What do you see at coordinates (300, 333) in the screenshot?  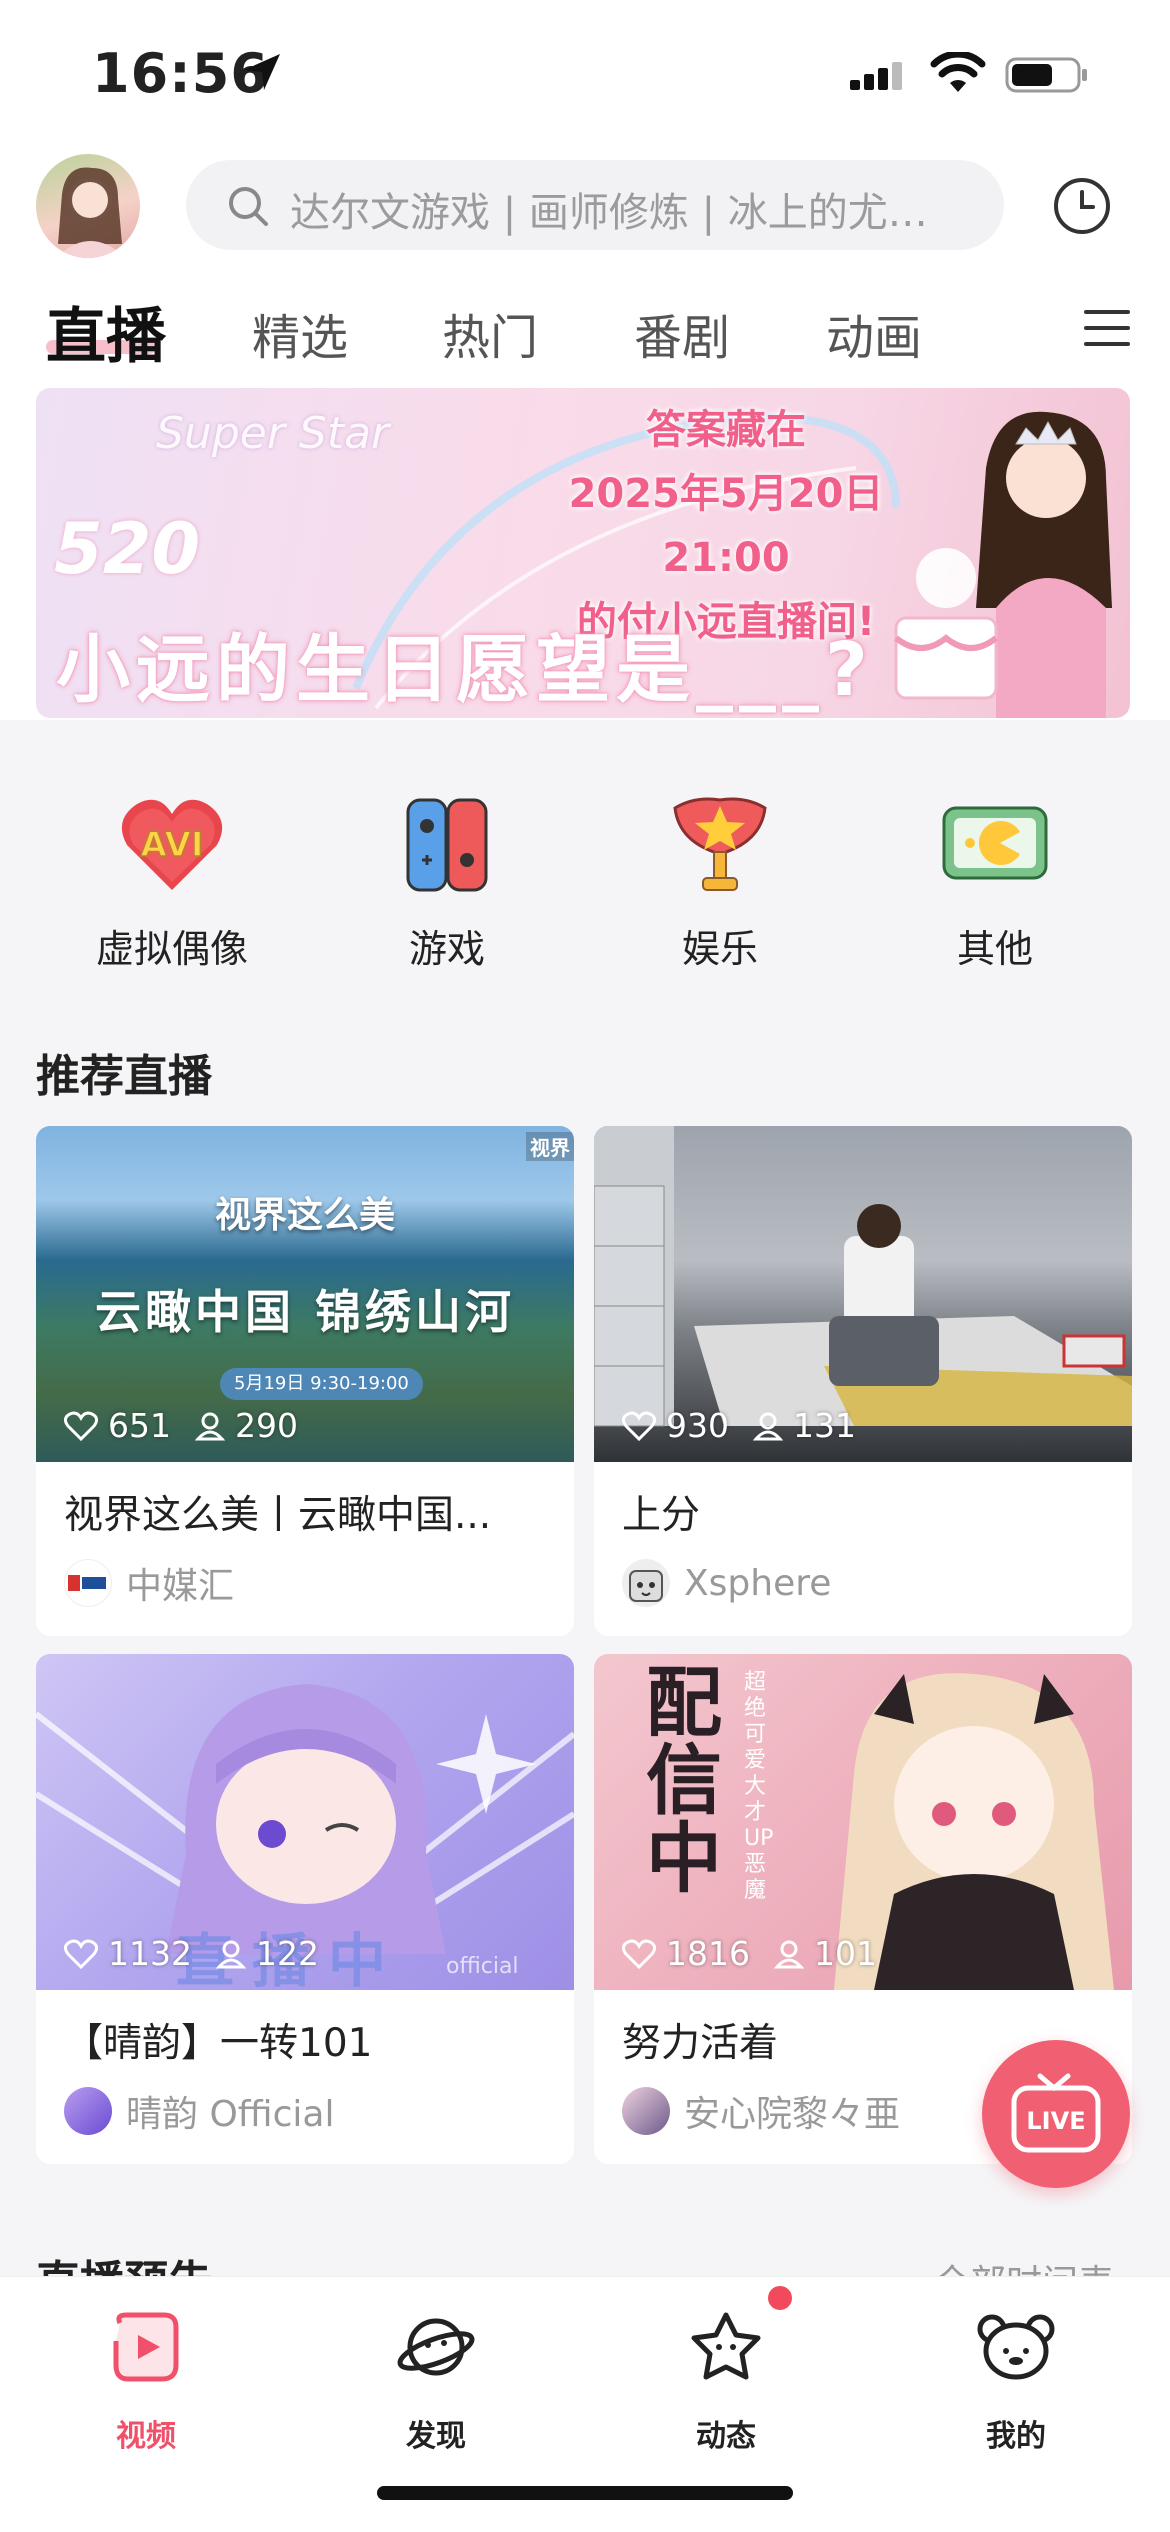 I see `tab-featured: 精选` at bounding box center [300, 333].